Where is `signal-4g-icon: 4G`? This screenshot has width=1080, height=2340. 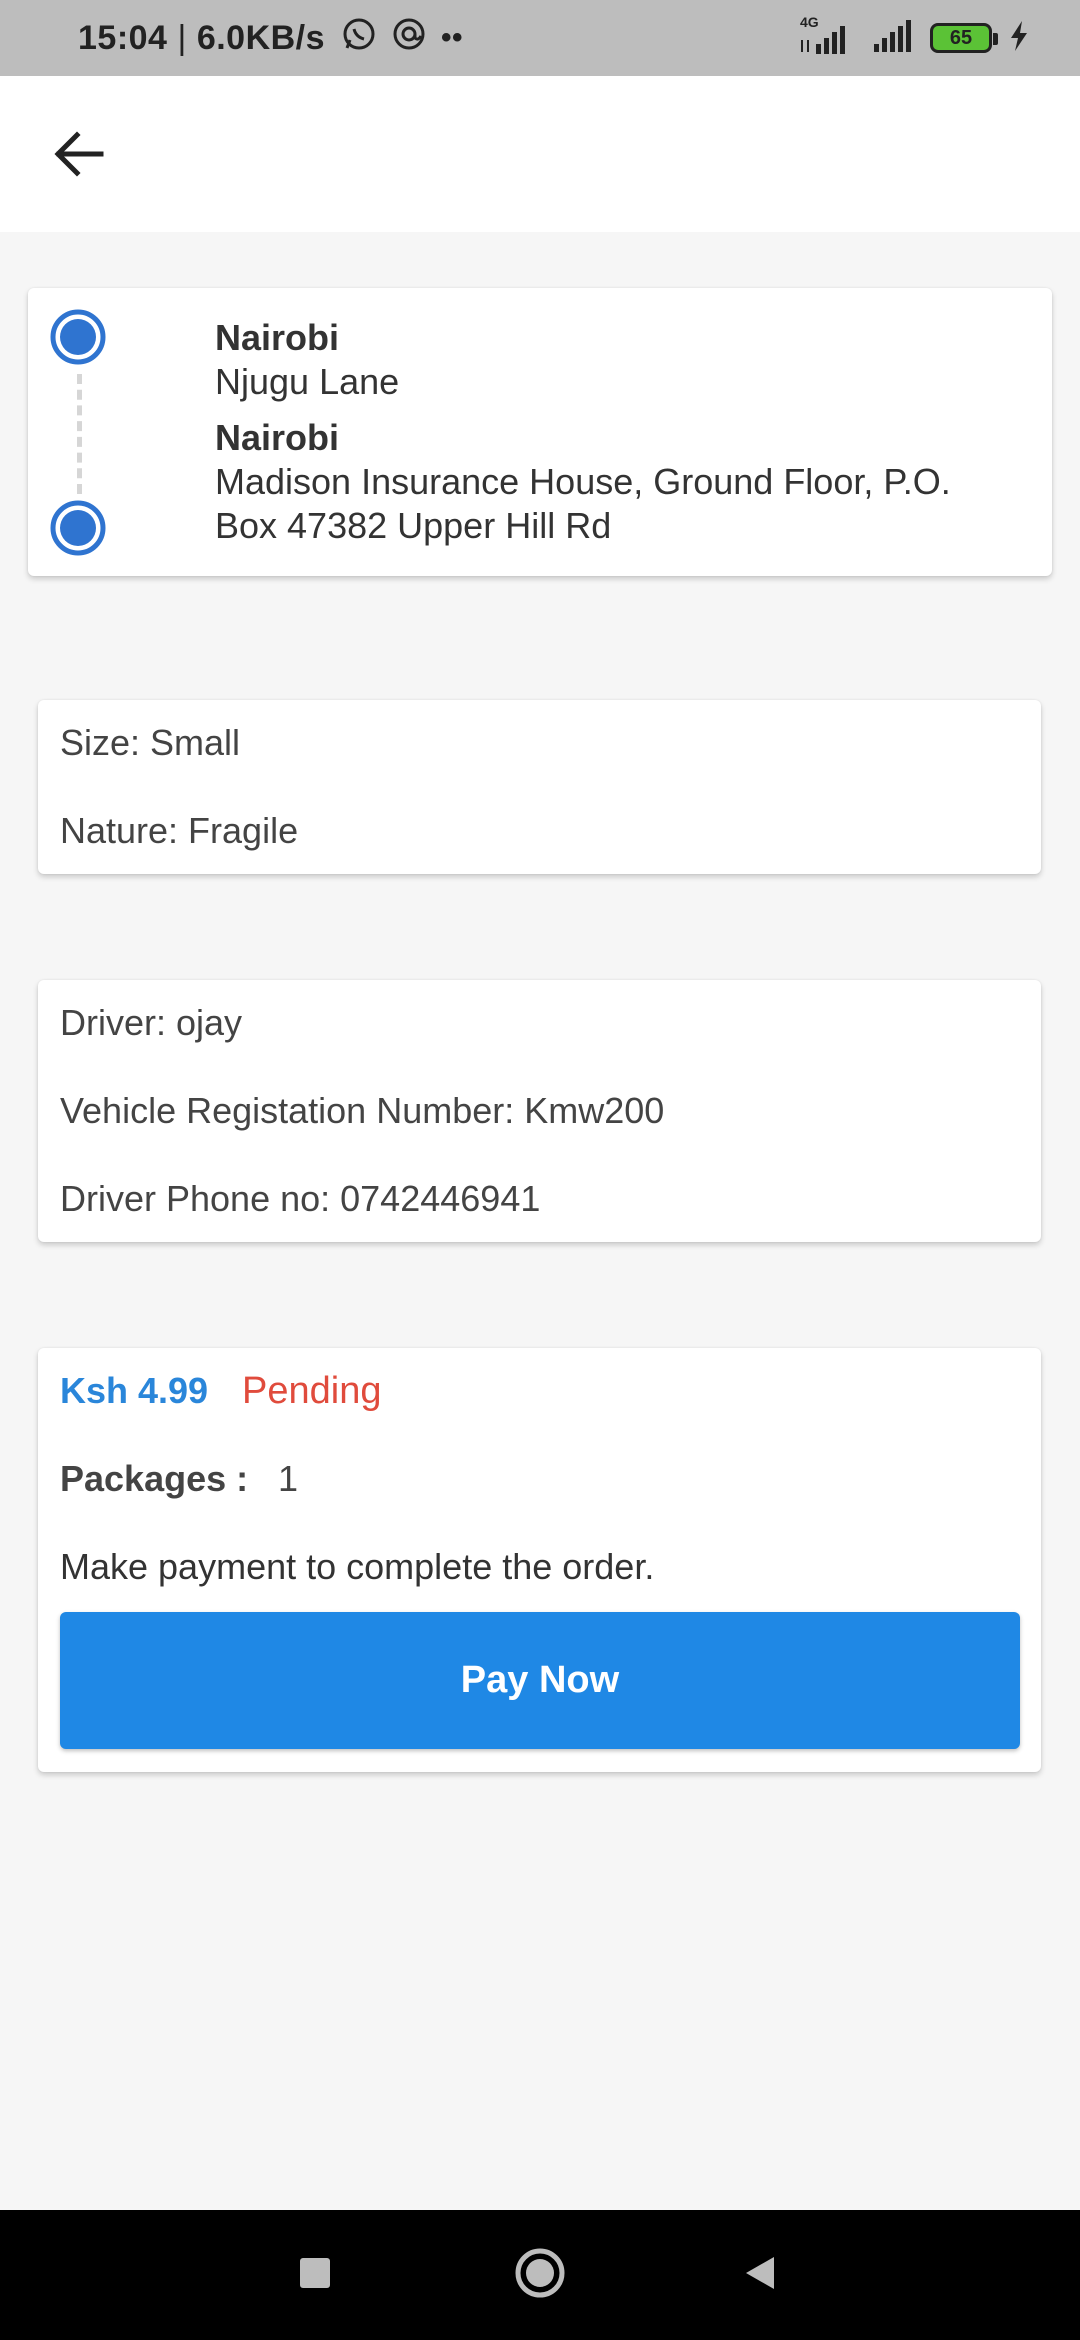 signal-4g-icon: 4G is located at coordinates (825, 36).